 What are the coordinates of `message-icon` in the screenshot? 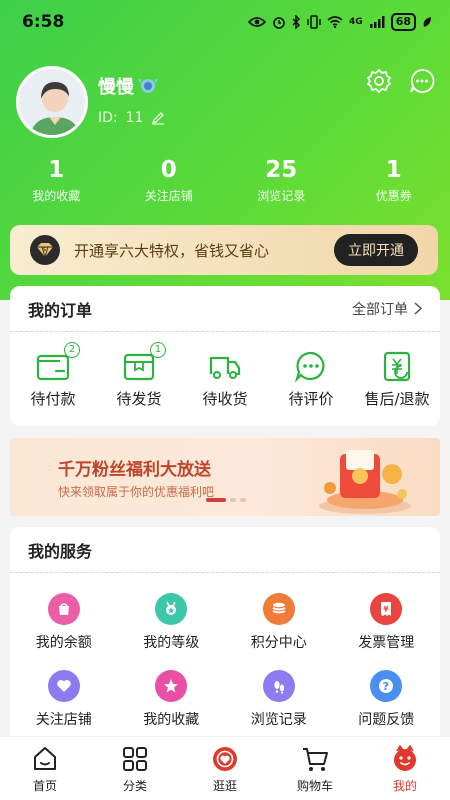 It's located at (422, 81).